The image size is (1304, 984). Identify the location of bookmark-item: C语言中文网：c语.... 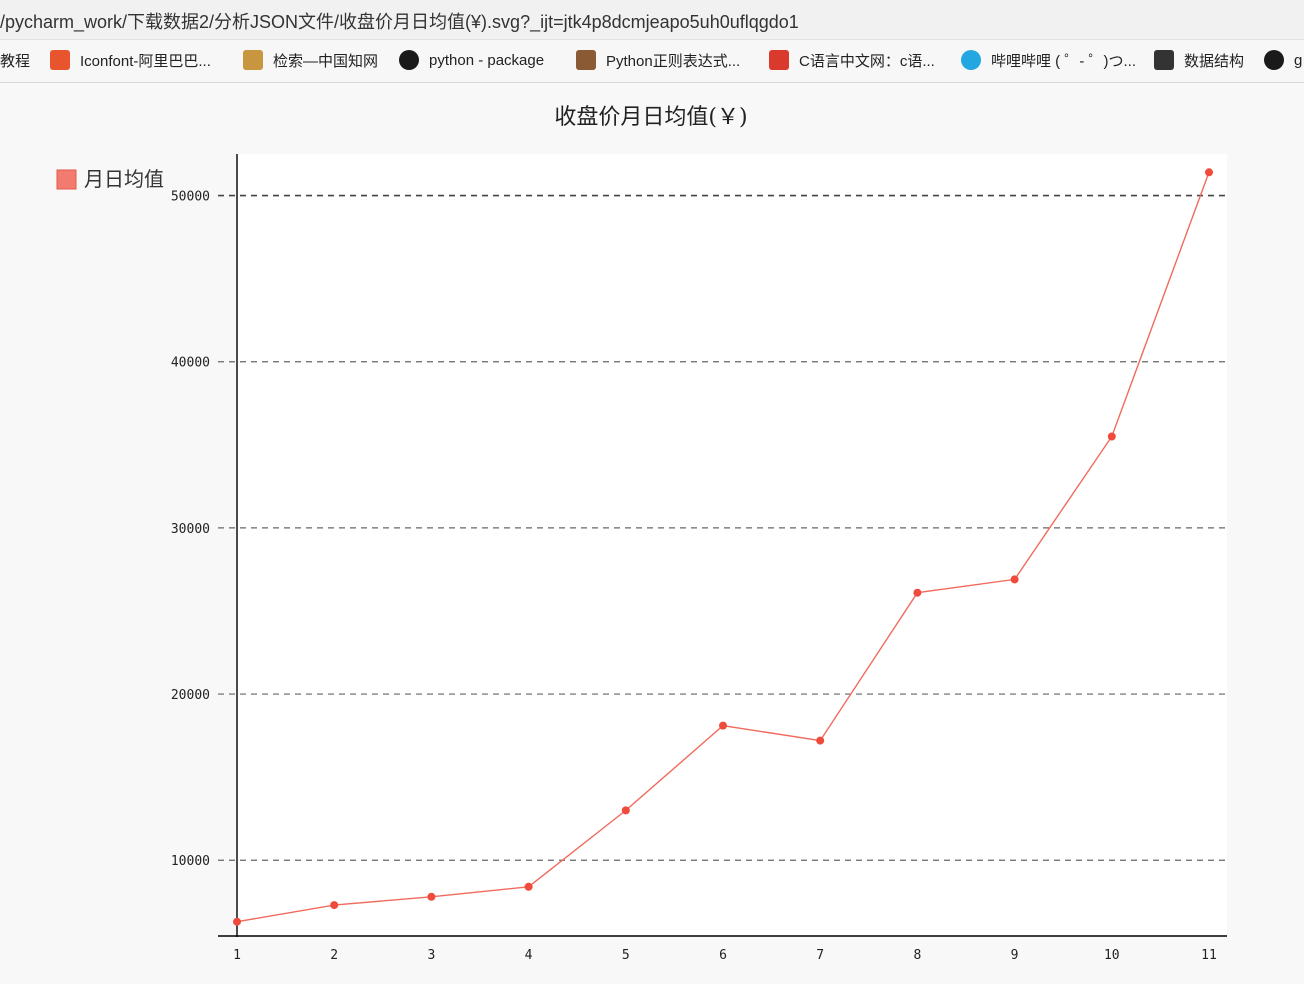
(852, 60).